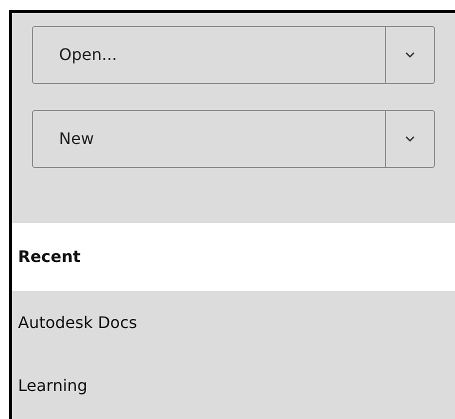 The width and height of the screenshot is (455, 419). Describe the element at coordinates (209, 139) in the screenshot. I see `action-button: New` at that location.